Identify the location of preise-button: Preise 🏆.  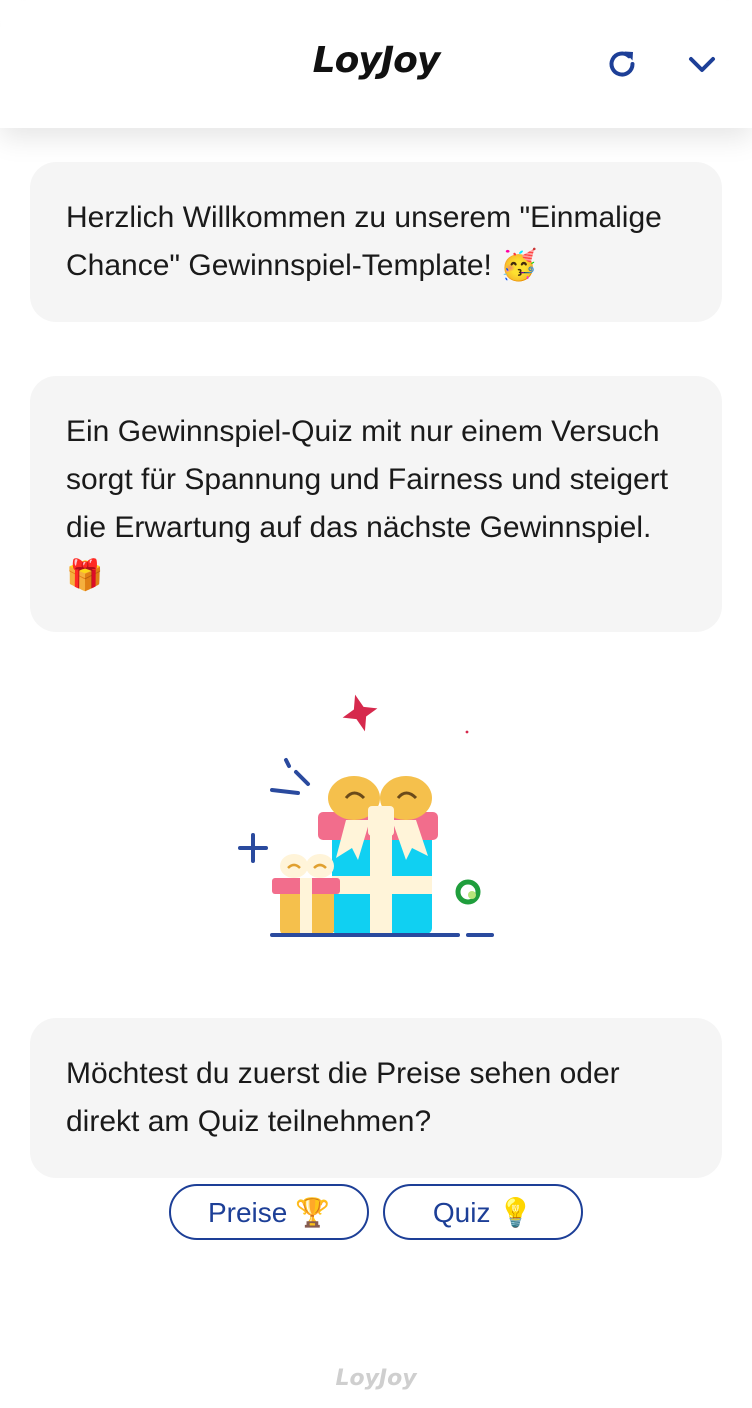
(269, 1212).